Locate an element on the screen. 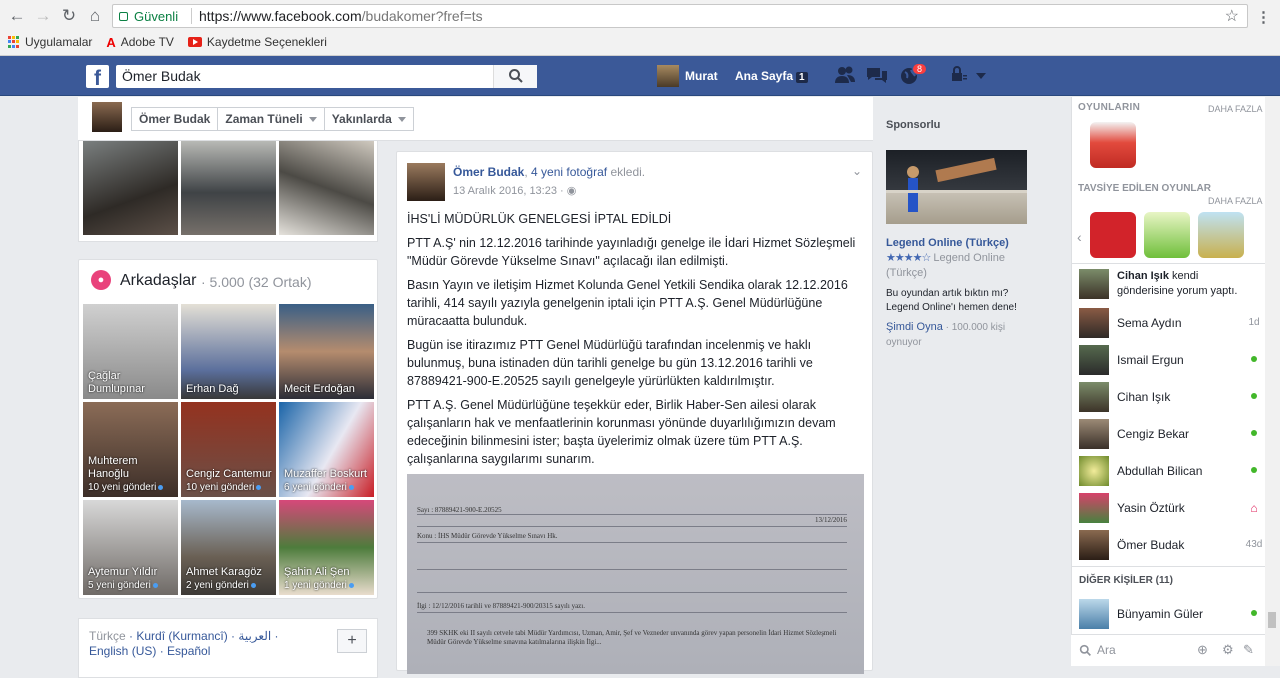 This screenshot has width=1280, height=678. chat-contact: Ömer Budak 43d is located at coordinates (1169, 544).